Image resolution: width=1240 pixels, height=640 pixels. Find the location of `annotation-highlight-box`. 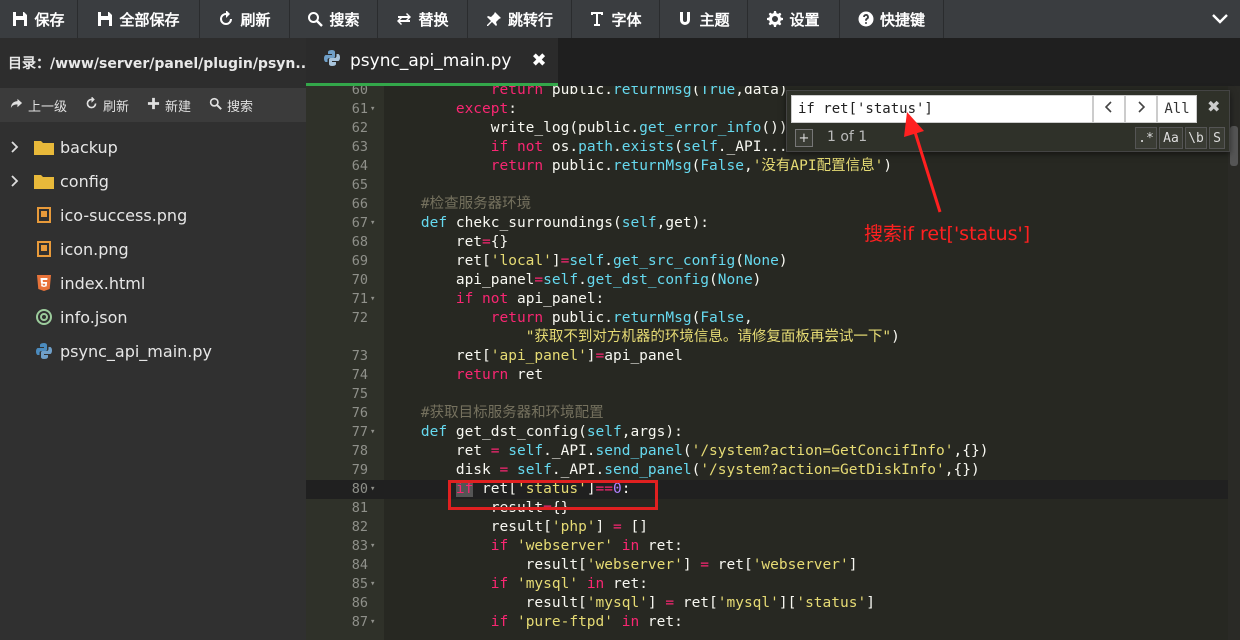

annotation-highlight-box is located at coordinates (553, 495).